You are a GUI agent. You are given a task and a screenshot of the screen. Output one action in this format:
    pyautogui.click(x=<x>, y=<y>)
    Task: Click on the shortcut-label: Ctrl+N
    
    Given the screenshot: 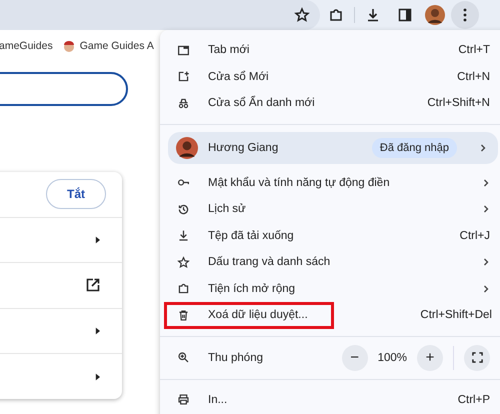 What is the action you would take?
    pyautogui.click(x=473, y=76)
    